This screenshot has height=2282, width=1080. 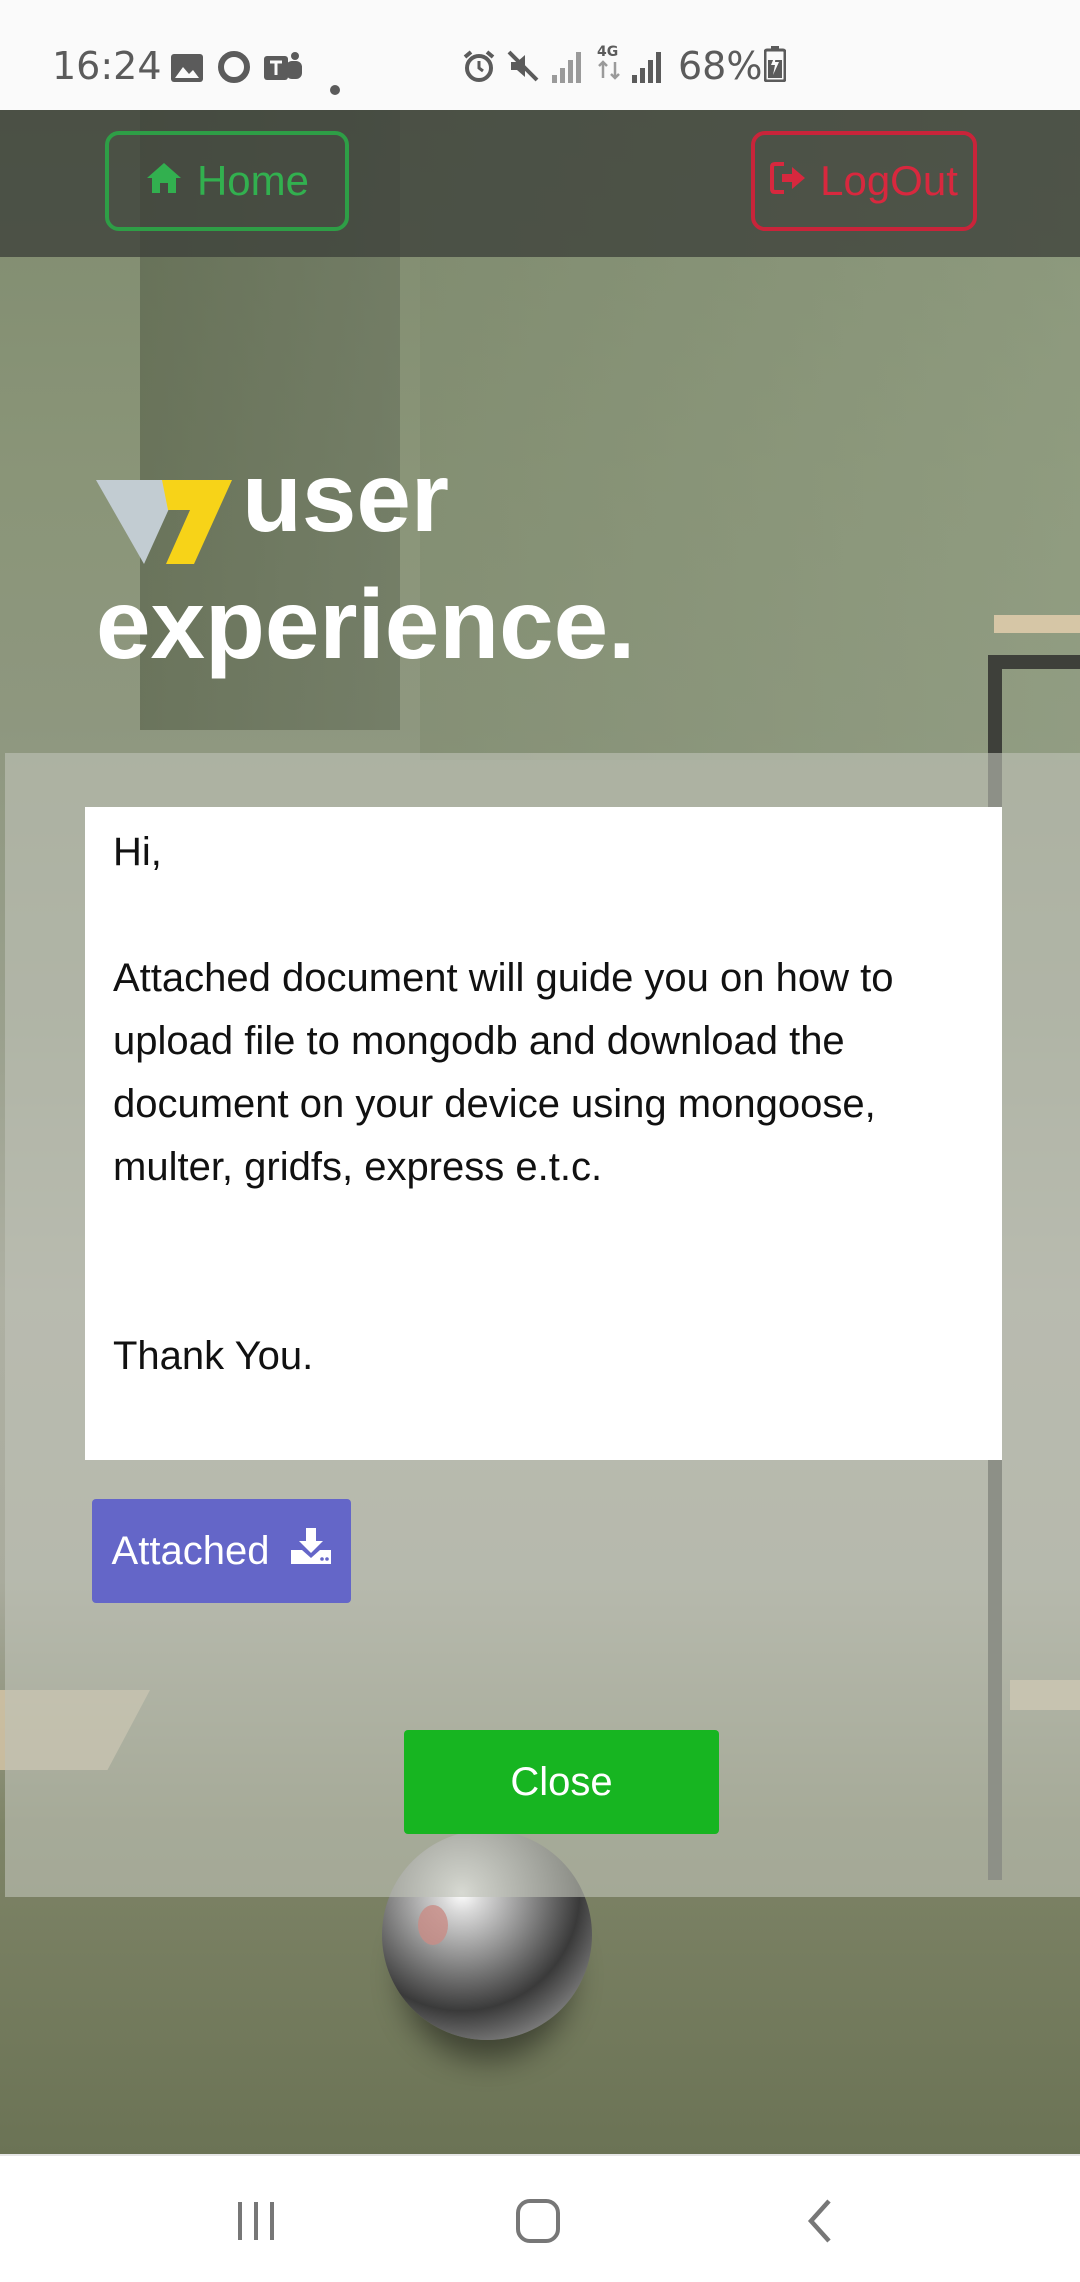 I want to click on battery-percent: 68%, so click(x=720, y=66).